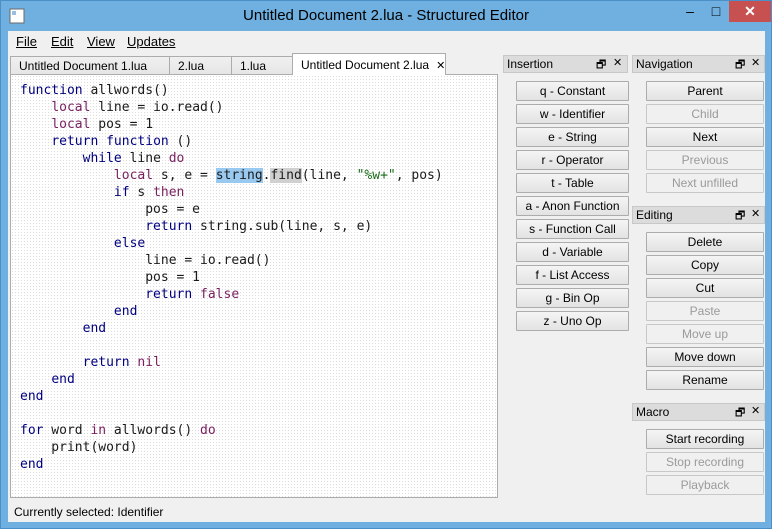 This screenshot has width=772, height=529. I want to click on code-line: pos = 1, so click(231, 277).